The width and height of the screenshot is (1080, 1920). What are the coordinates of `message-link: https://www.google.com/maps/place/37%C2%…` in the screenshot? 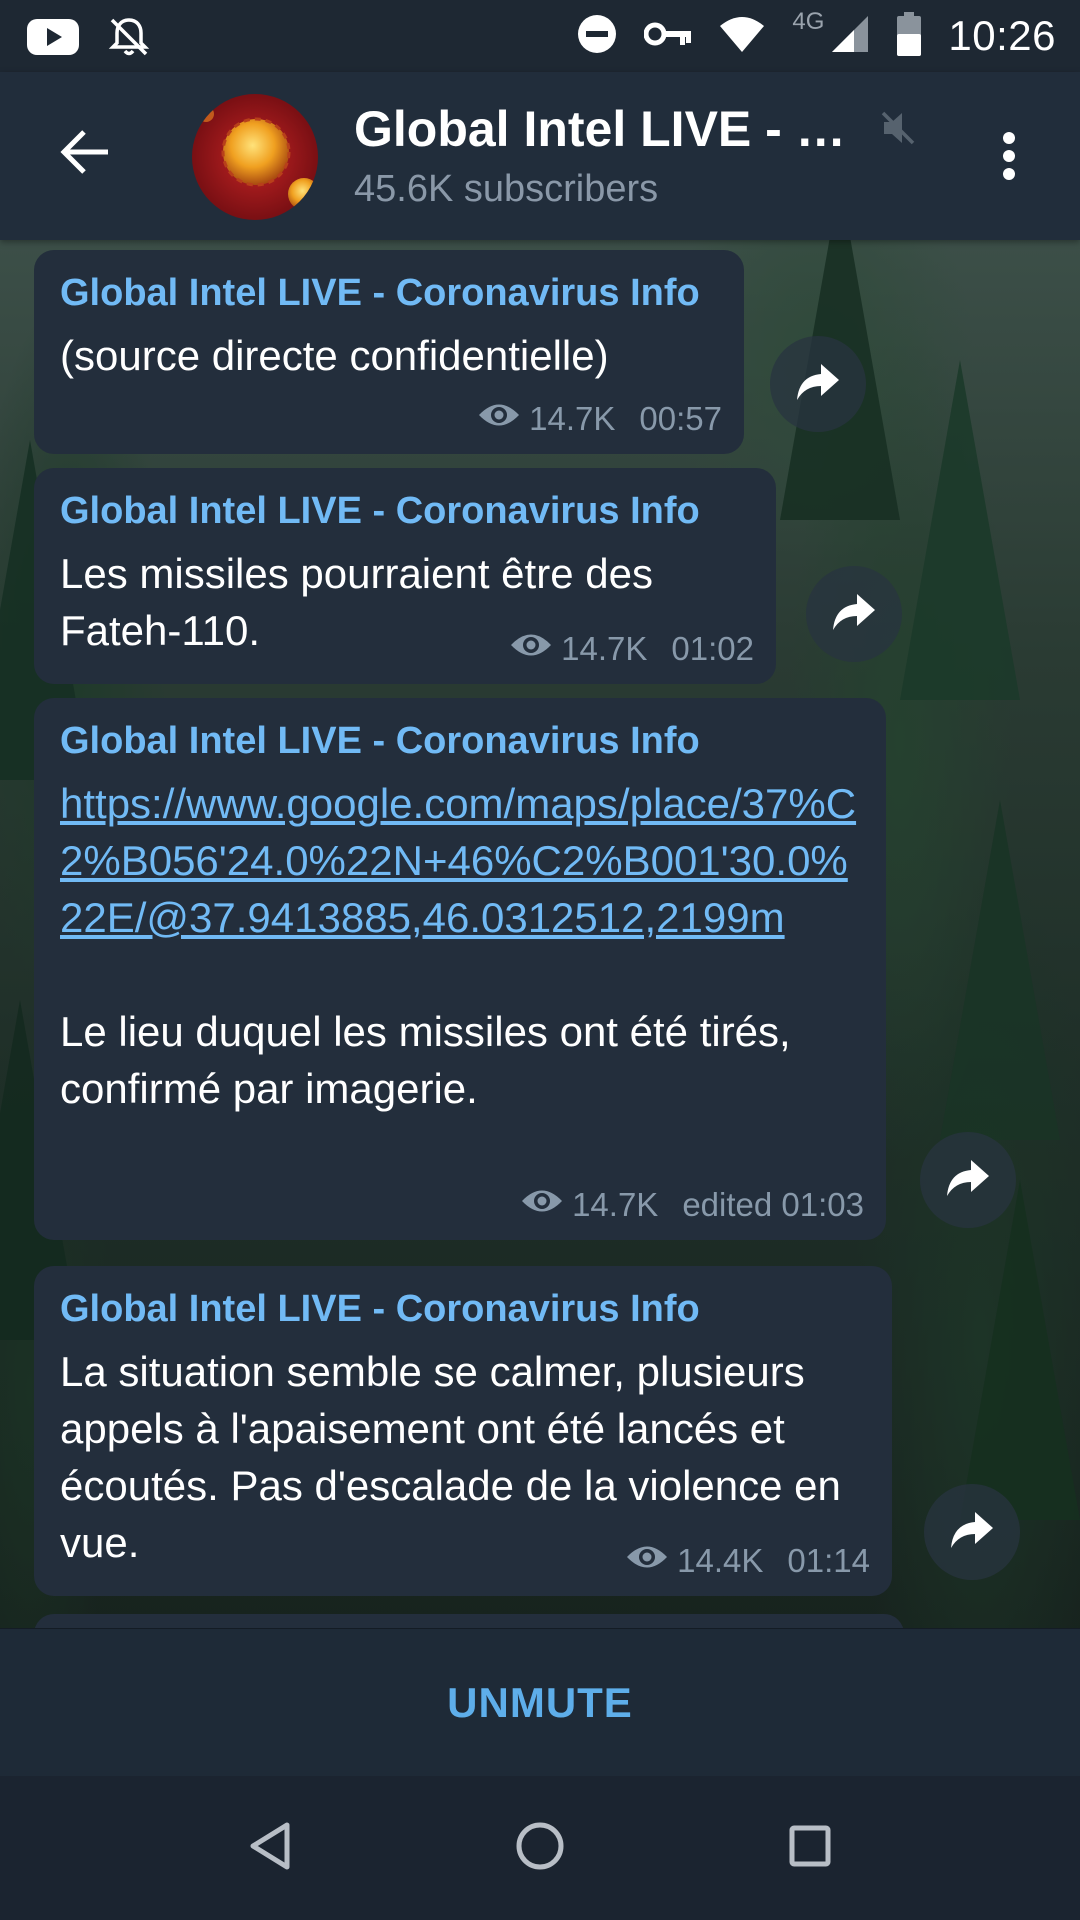 It's located at (460, 860).